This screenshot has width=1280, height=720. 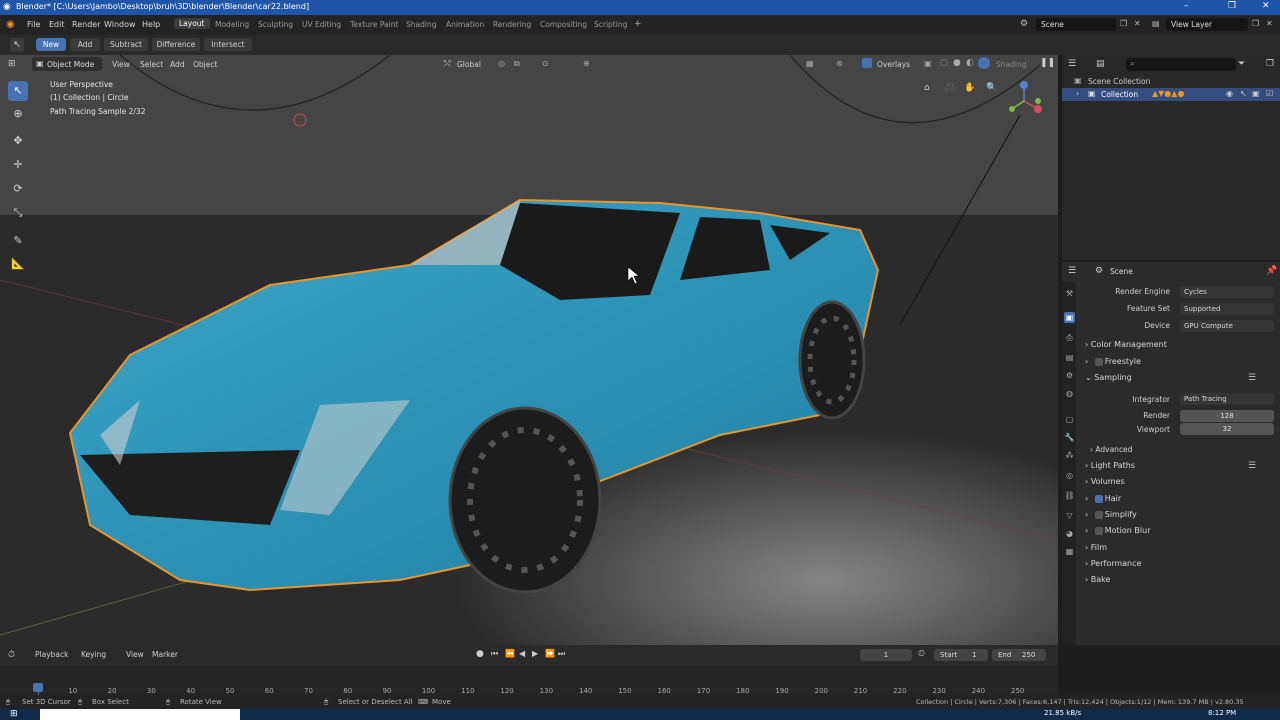 I want to click on tab-modeling: Modeling, so click(x=232, y=24).